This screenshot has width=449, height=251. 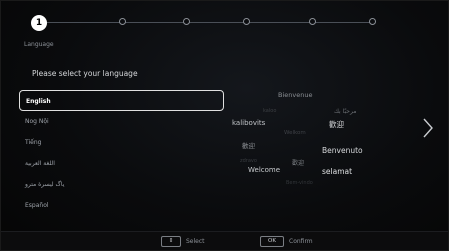 I want to click on step-label: Language, so click(x=39, y=44).